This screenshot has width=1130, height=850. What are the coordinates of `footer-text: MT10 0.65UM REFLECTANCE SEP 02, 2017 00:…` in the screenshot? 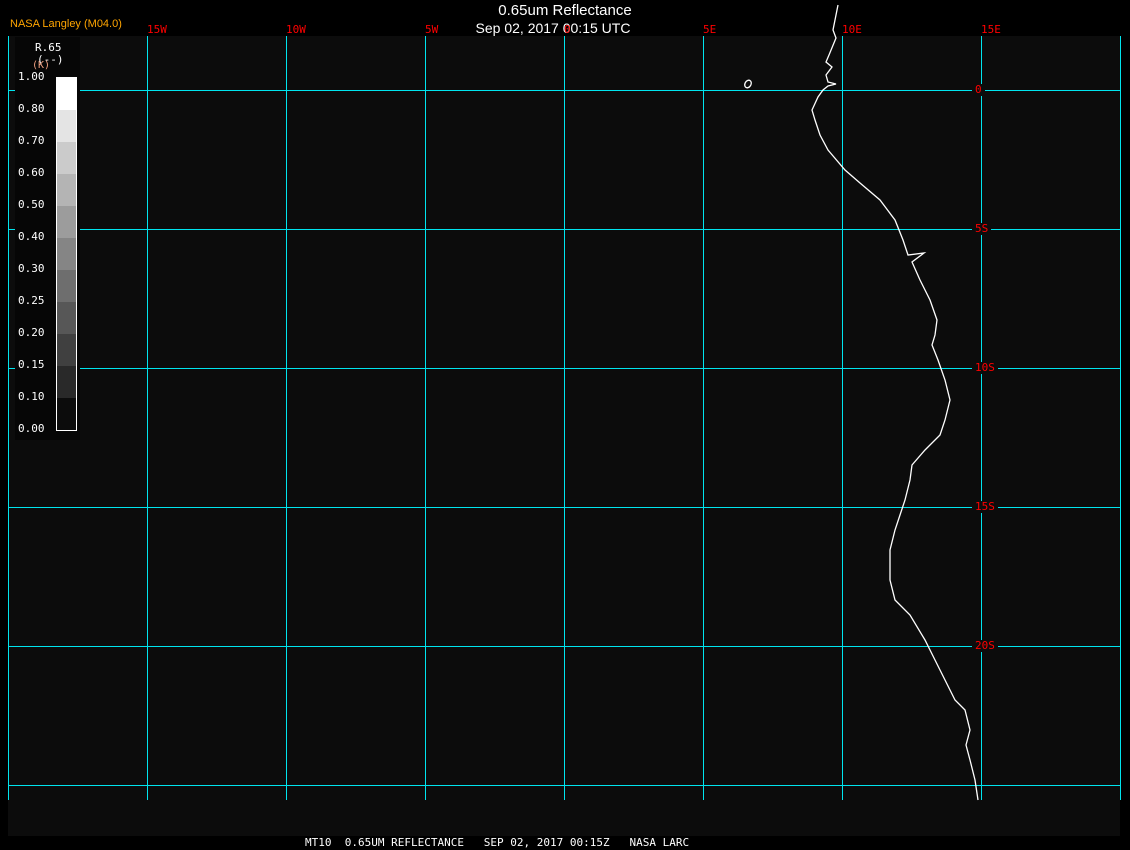 It's located at (497, 842).